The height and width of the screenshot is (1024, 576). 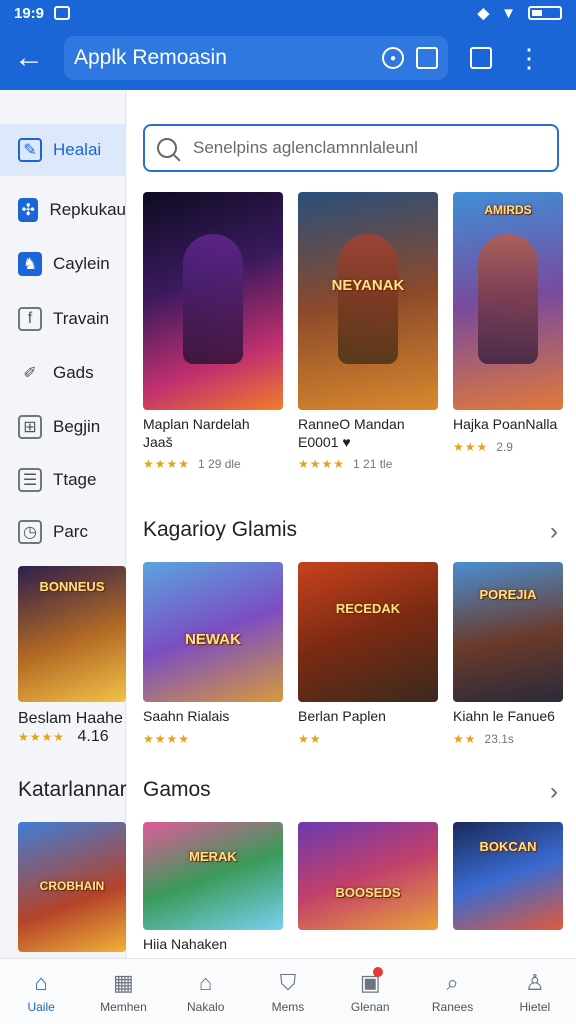 I want to click on game-title: Berlan Paplen, so click(x=342, y=716).